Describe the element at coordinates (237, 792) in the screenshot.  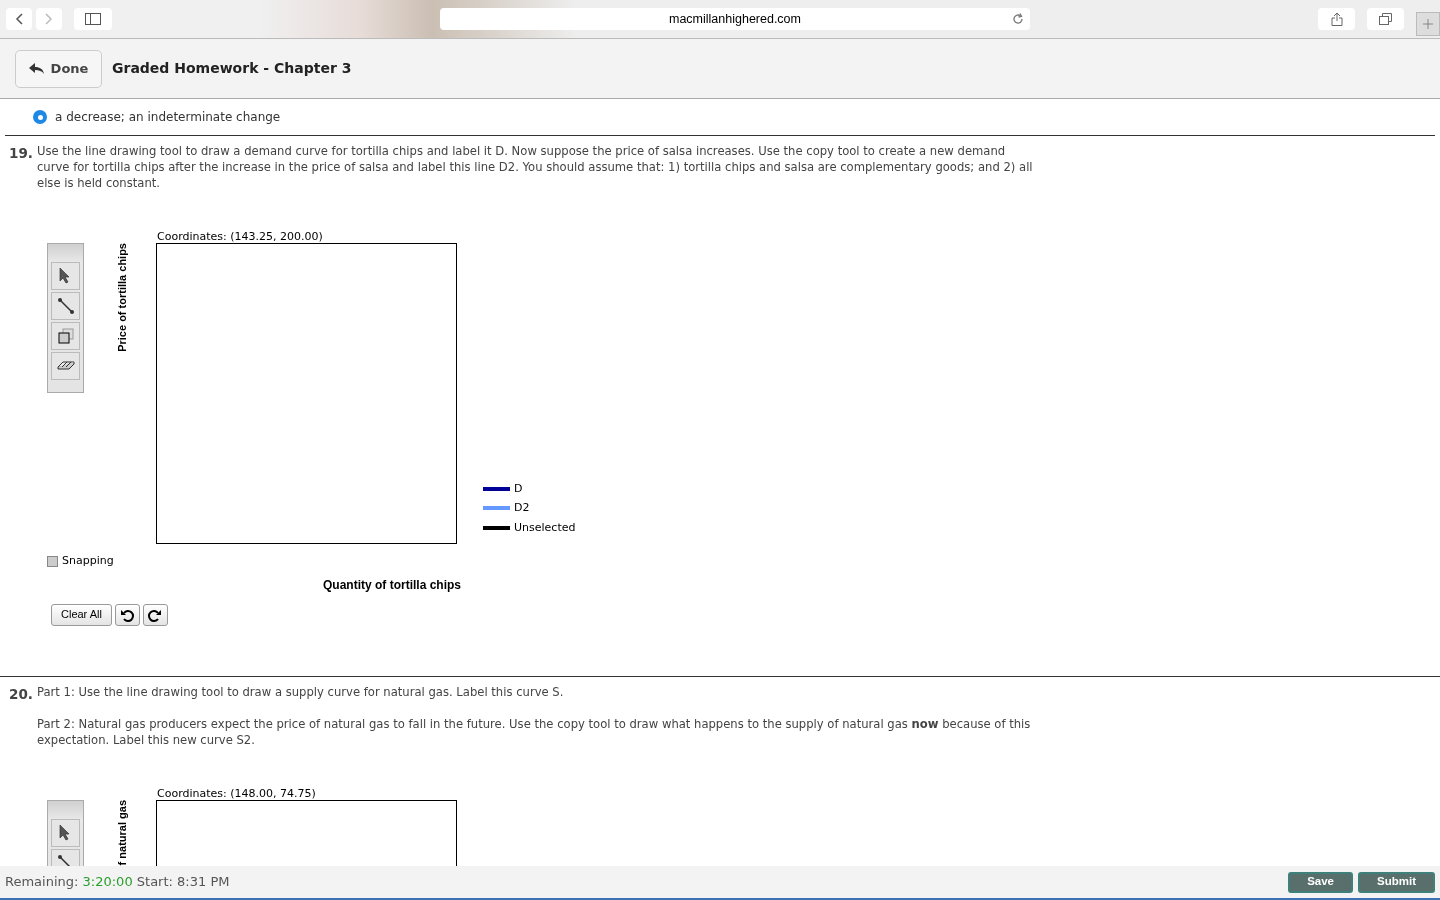
I see `coordinates-readout: Coordinates: (148.00, 74.75)` at that location.